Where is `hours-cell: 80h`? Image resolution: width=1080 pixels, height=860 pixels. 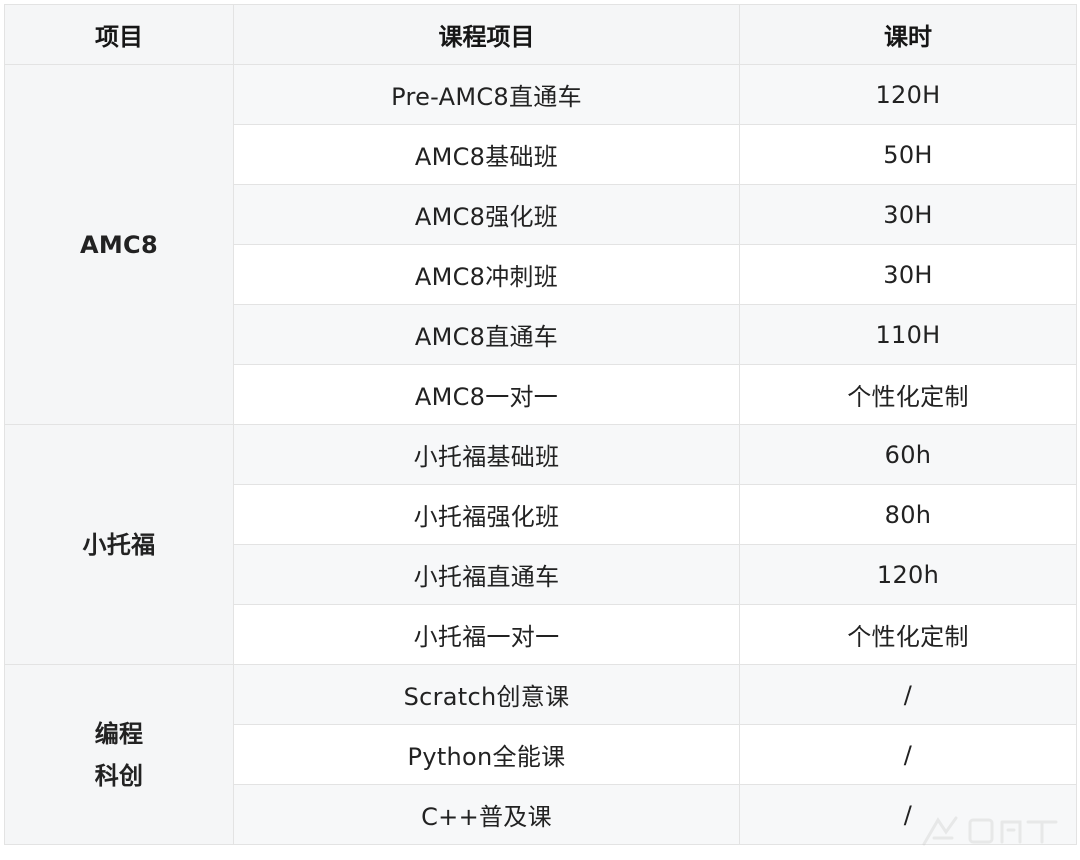 hours-cell: 80h is located at coordinates (908, 514).